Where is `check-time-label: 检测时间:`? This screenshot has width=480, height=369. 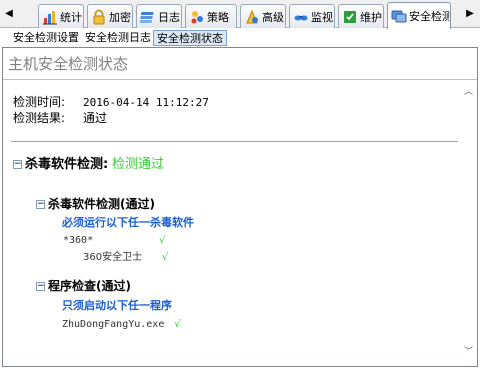
check-time-label: 检测时间: is located at coordinates (39, 102).